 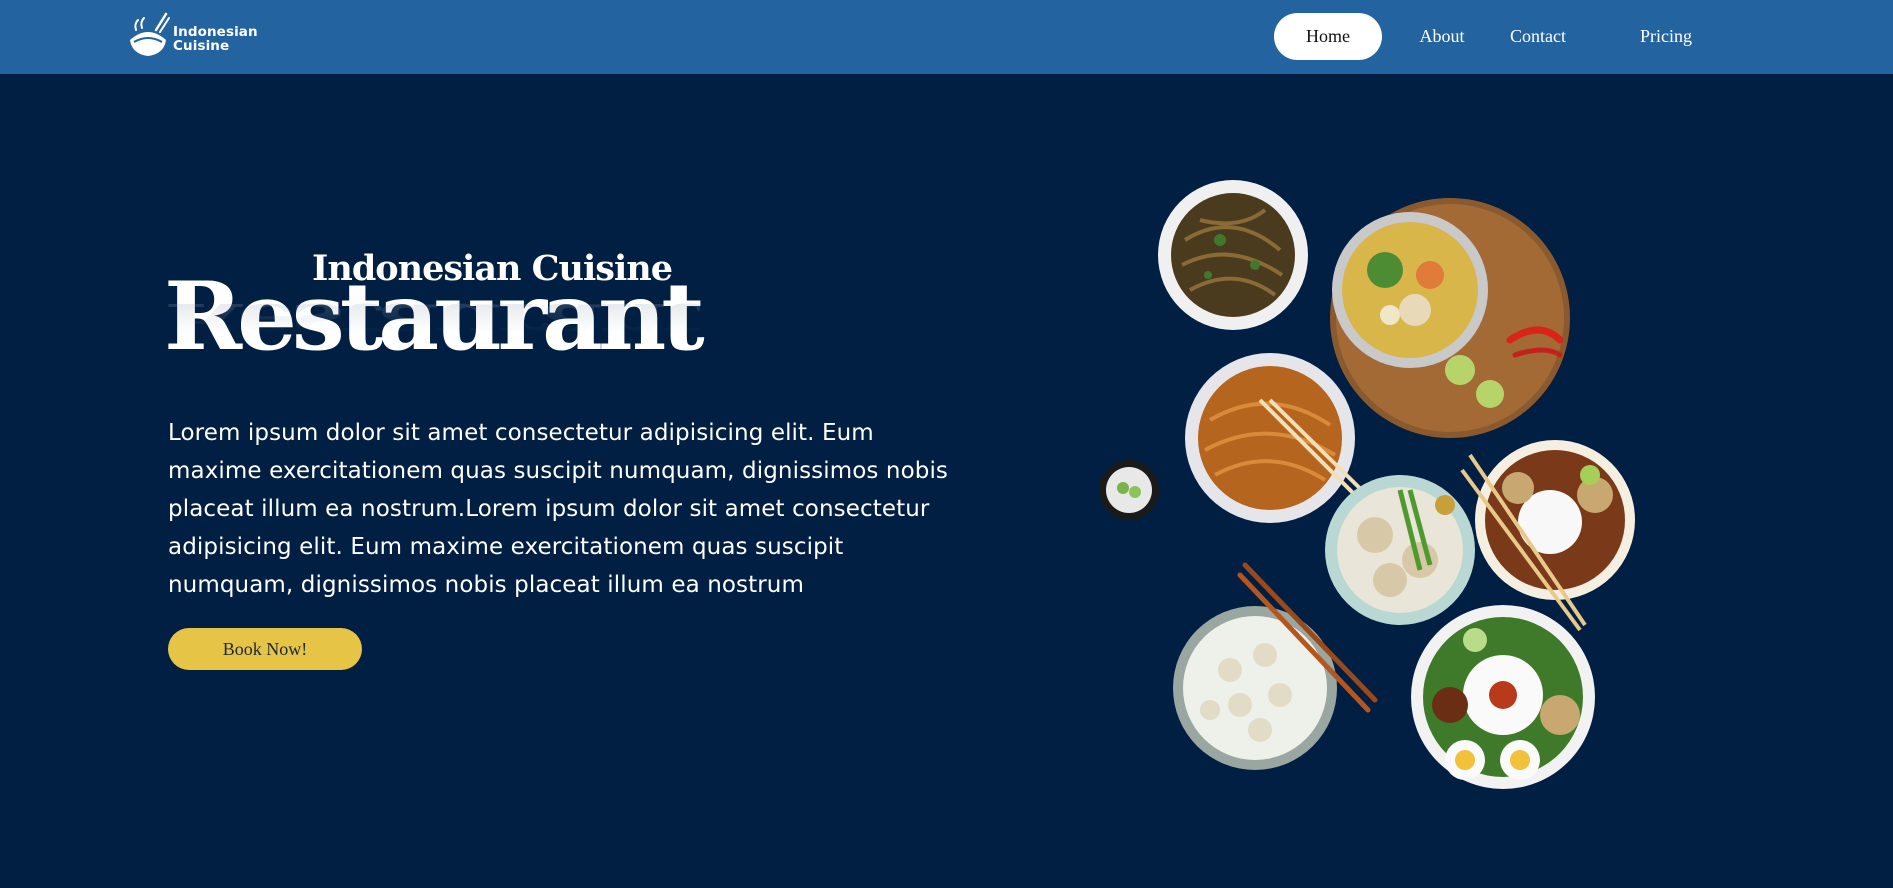 What do you see at coordinates (1666, 36) in the screenshot?
I see `nav-pricing: Pricing` at bounding box center [1666, 36].